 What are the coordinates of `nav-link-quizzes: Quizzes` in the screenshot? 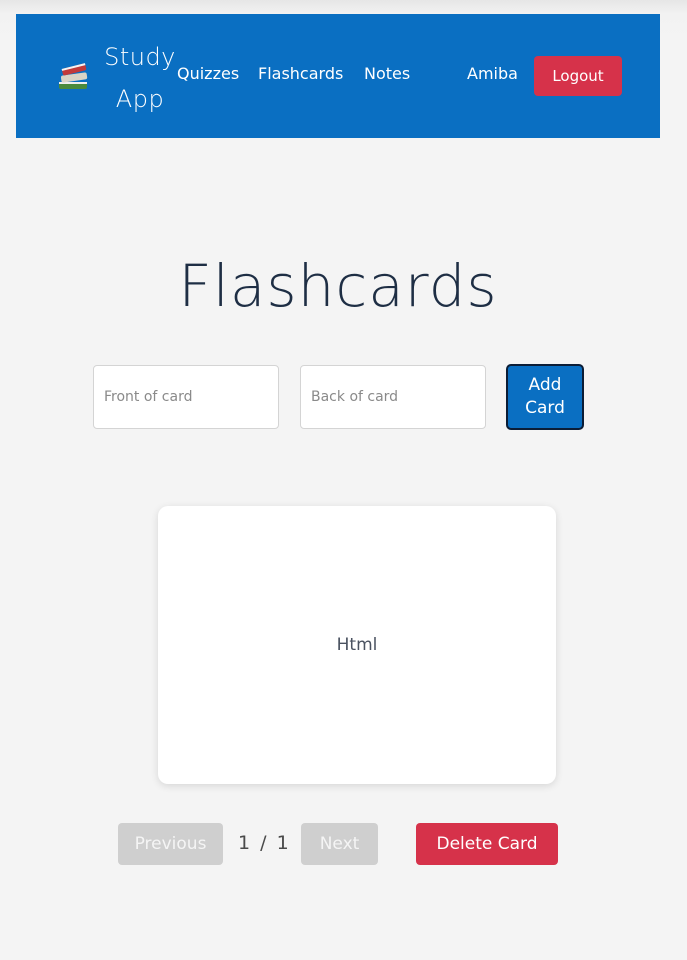 It's located at (208, 73).